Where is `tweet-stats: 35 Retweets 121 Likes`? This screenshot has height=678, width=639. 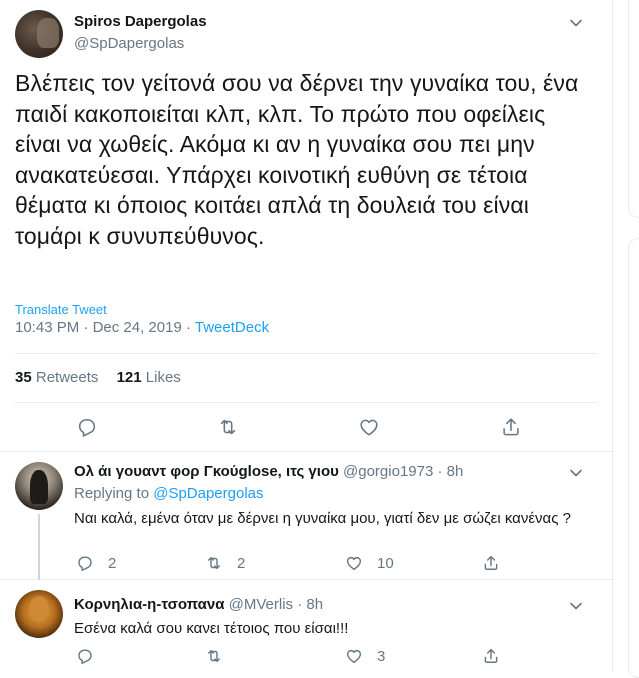 tweet-stats: 35 Retweets 121 Likes is located at coordinates (98, 377).